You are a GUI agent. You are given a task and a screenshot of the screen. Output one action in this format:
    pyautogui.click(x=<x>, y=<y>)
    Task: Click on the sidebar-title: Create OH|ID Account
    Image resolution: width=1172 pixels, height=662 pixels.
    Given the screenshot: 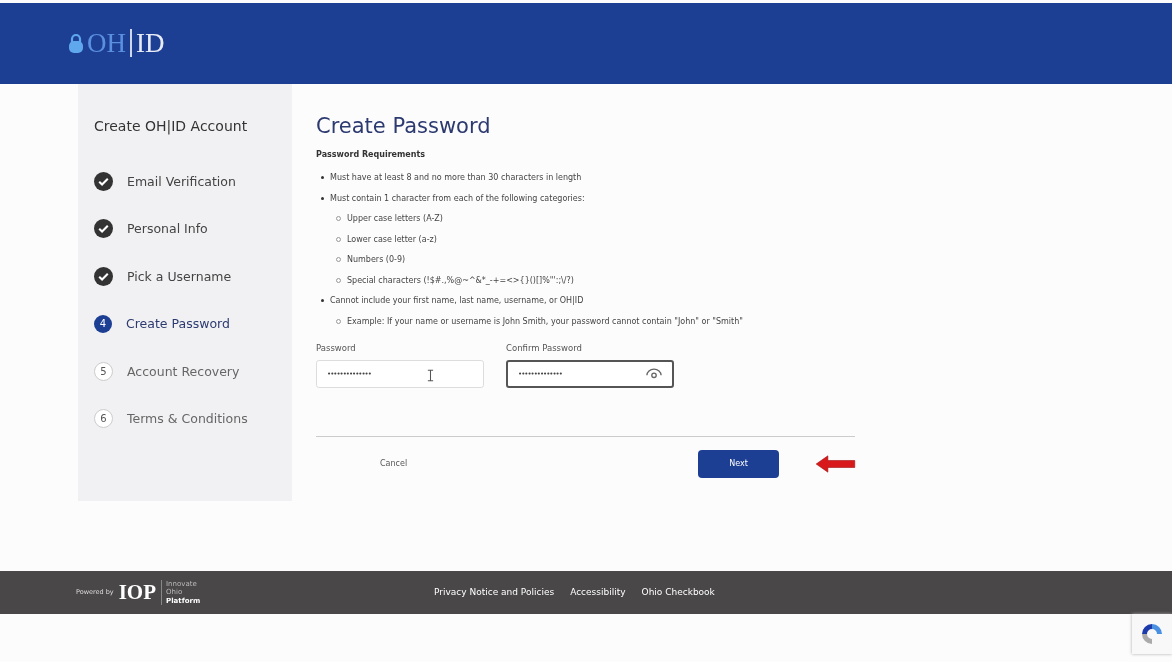 What is the action you would take?
    pyautogui.click(x=171, y=125)
    